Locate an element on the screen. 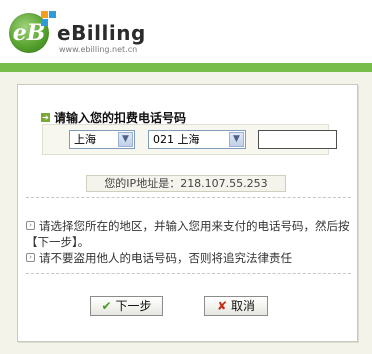 This screenshot has width=372, height=354. next-button-label: 下一步 is located at coordinates (133, 306).